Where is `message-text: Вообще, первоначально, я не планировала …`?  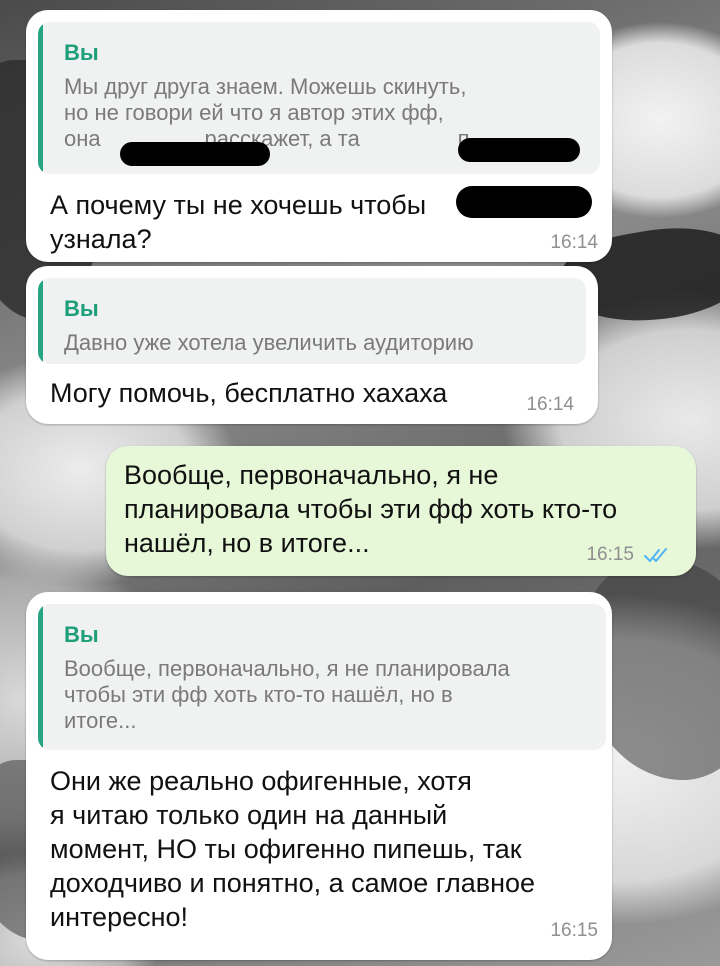
message-text: Вообще, первоначально, я не планировала … is located at coordinates (370, 509).